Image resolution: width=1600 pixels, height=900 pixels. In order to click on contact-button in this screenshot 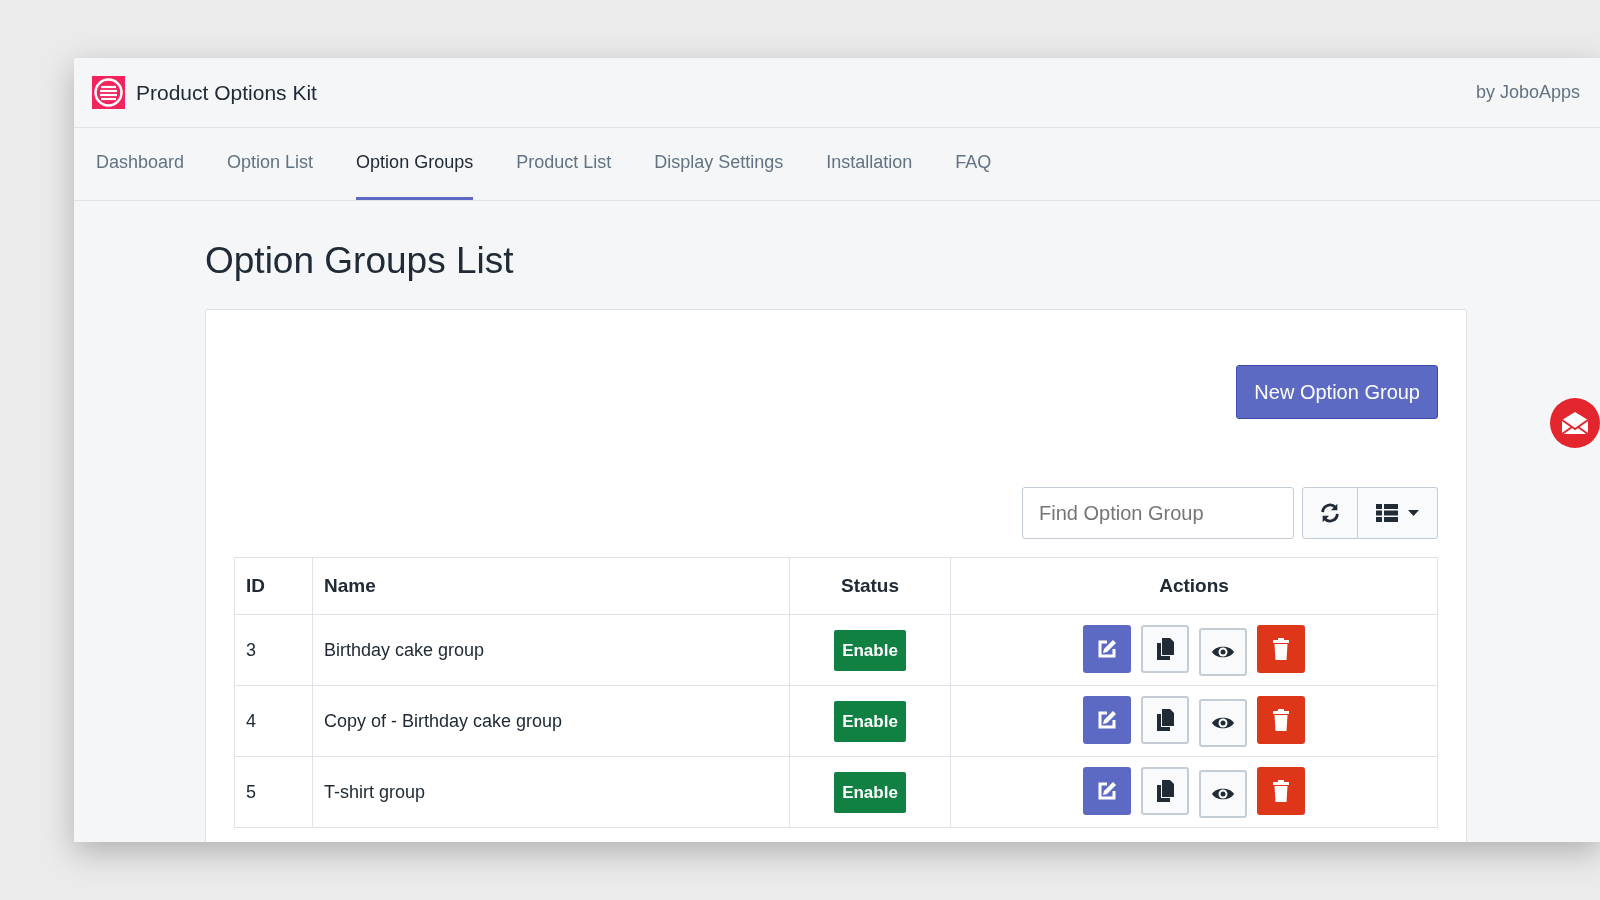, I will do `click(1575, 423)`.